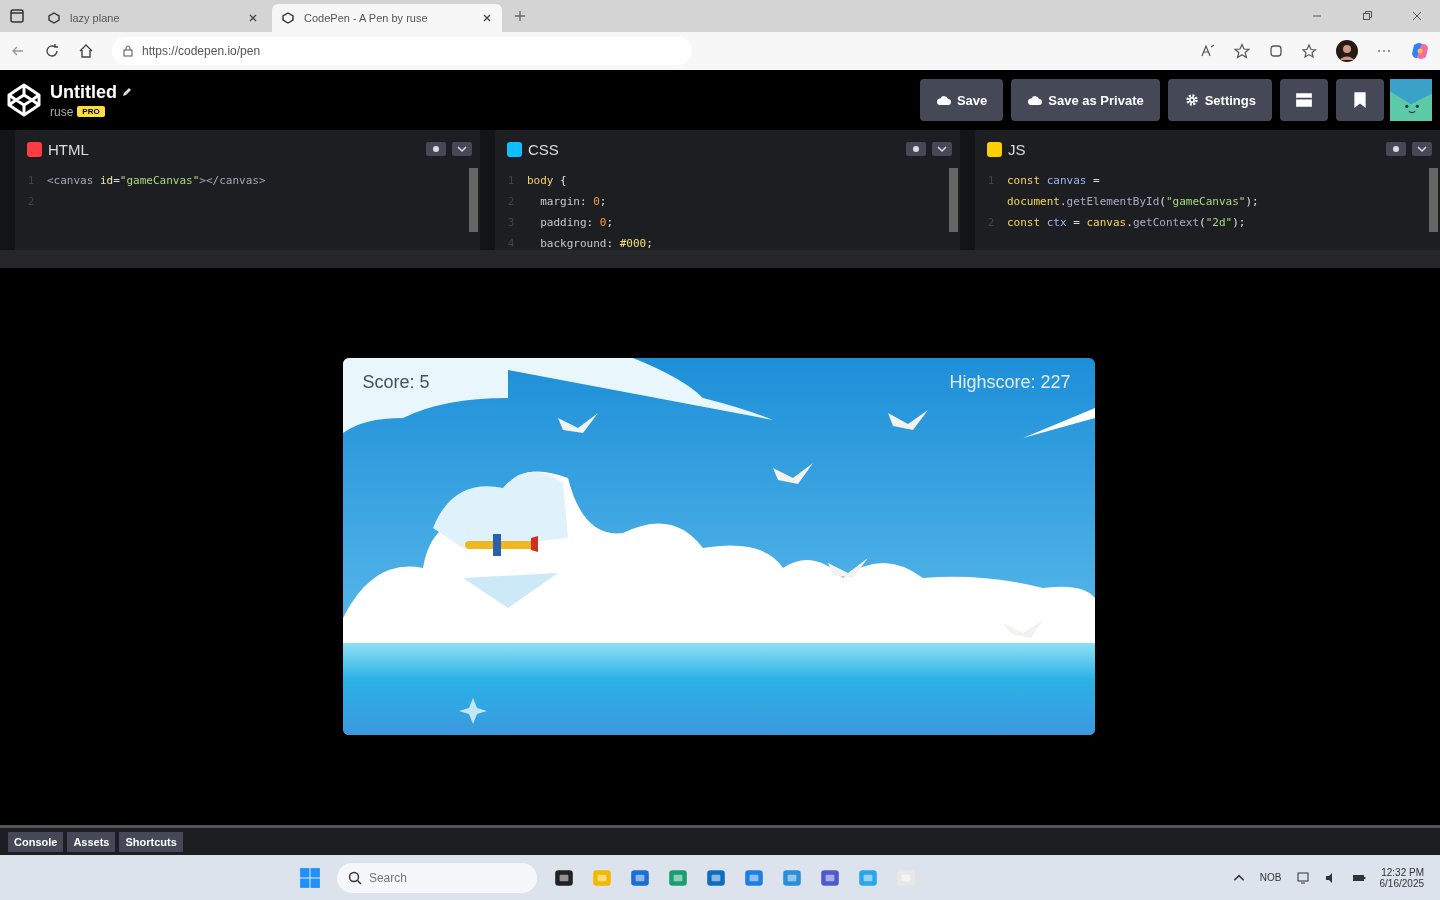 Image resolution: width=1440 pixels, height=900 pixels. Describe the element at coordinates (58, 149) in the screenshot. I see `editor-tab: HTML` at that location.